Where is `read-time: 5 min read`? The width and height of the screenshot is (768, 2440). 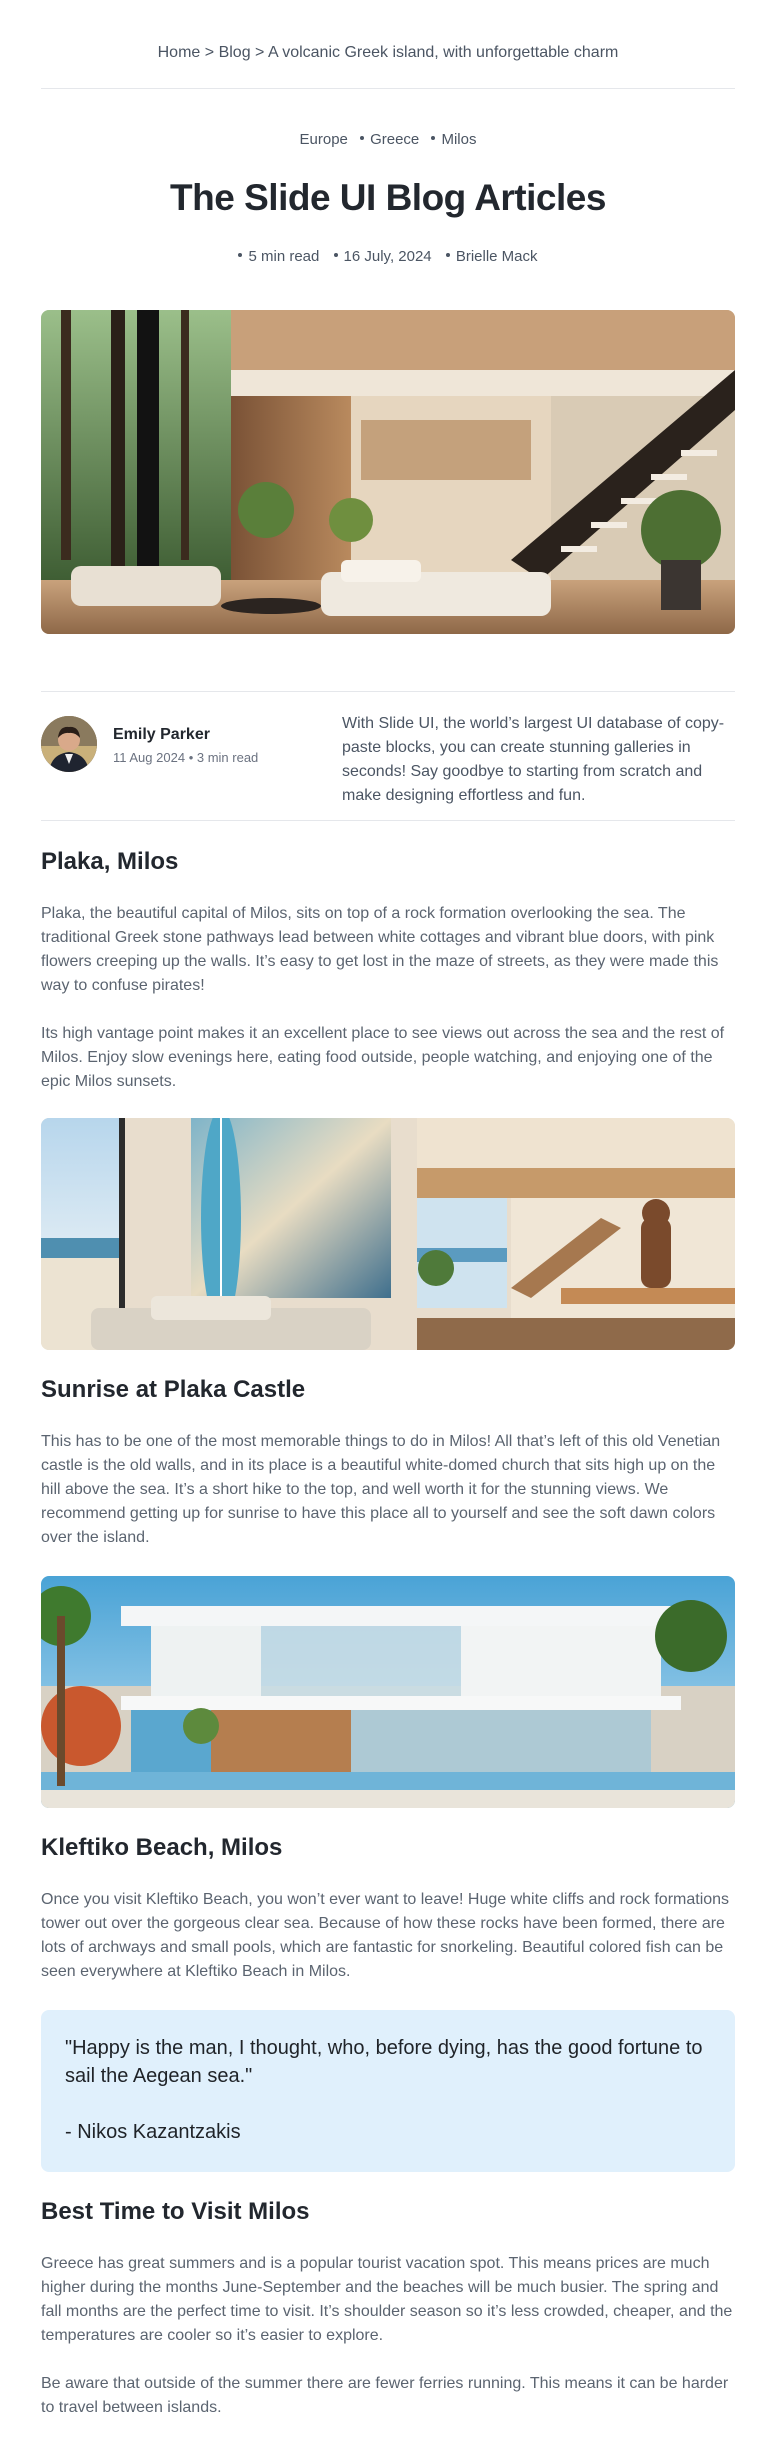 read-time: 5 min read is located at coordinates (278, 257).